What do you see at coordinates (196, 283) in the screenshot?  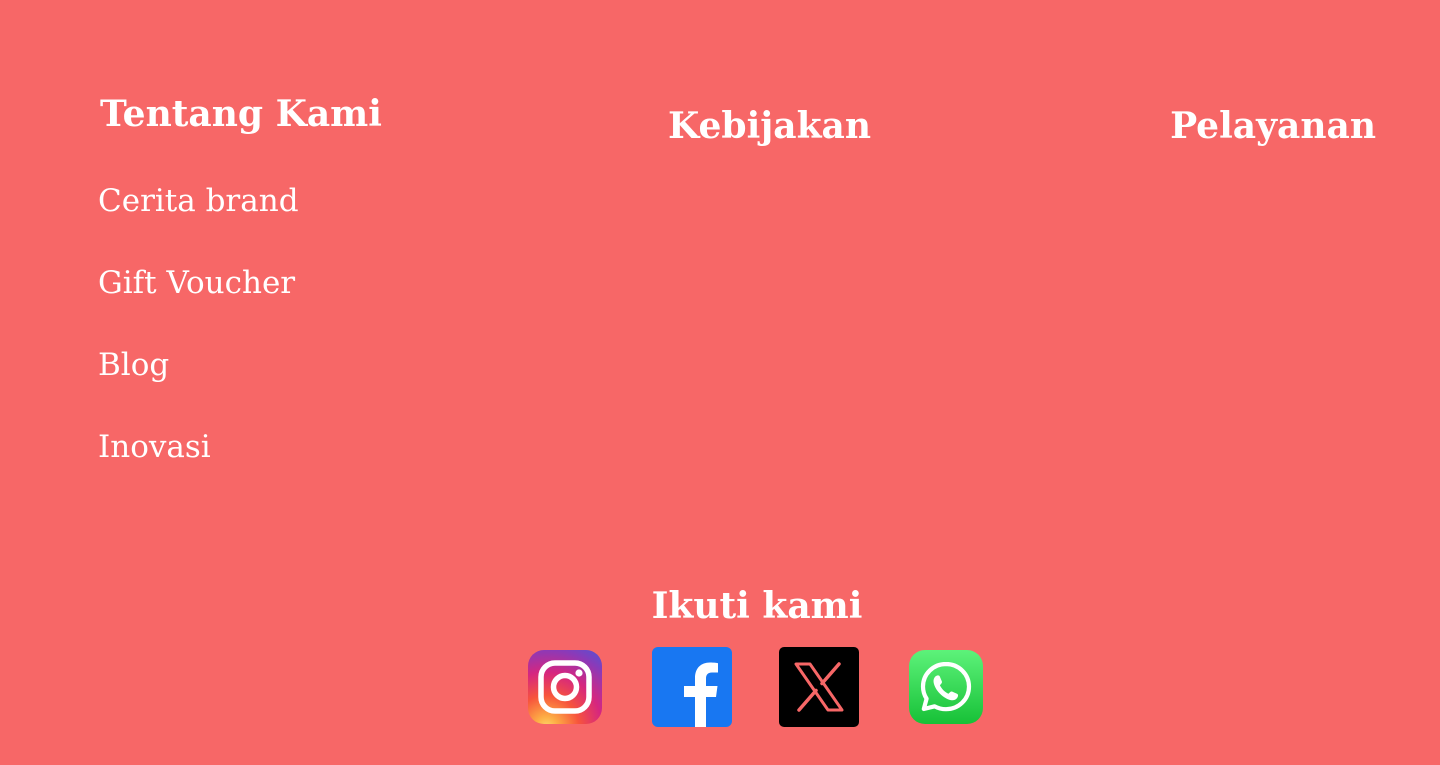 I see `gift-voucher-link: Gift Voucher` at bounding box center [196, 283].